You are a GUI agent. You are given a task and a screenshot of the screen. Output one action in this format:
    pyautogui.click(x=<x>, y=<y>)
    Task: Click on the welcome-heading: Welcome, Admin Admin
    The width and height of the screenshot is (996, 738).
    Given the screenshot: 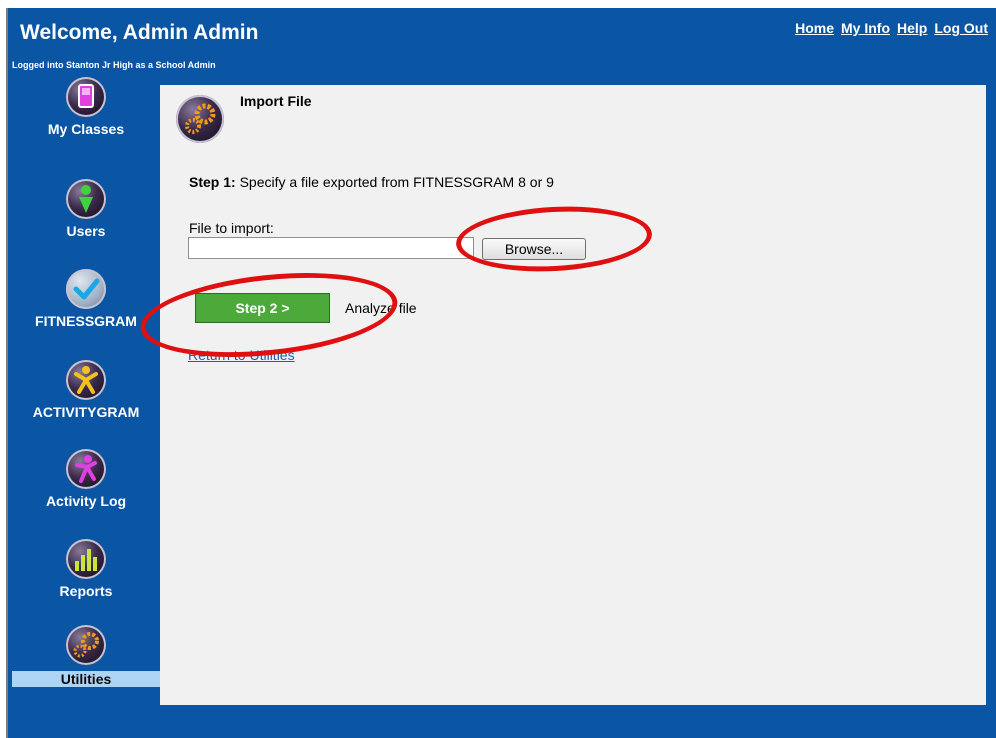 What is the action you would take?
    pyautogui.click(x=139, y=32)
    